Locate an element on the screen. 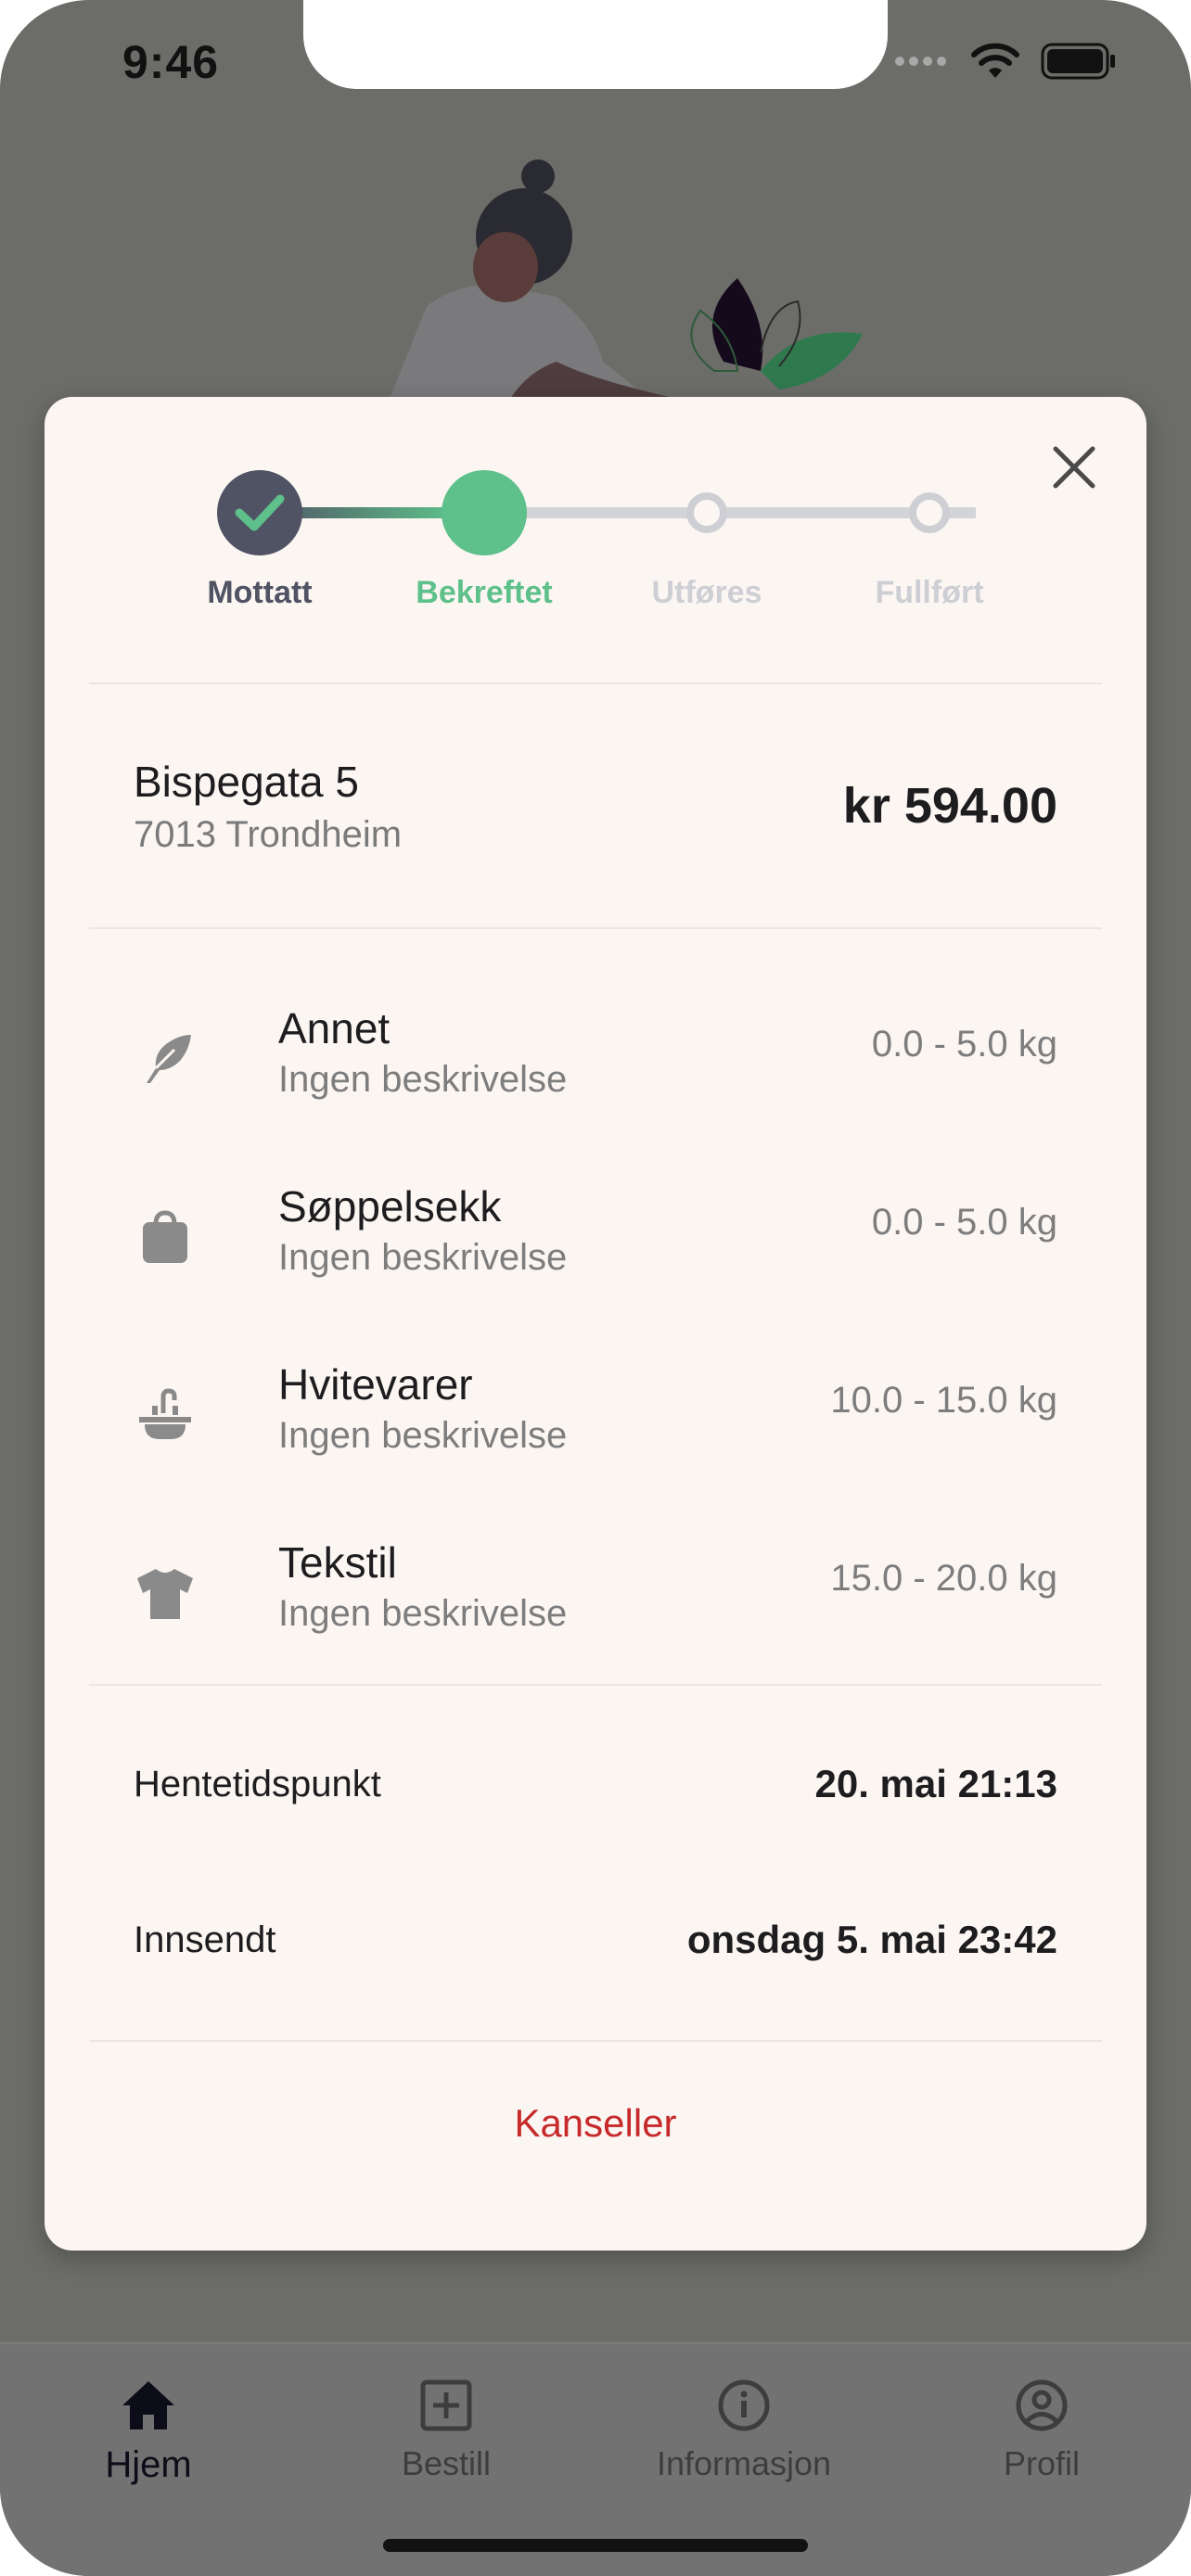  list-item: Tekstil Ingen beskrivelse 15.0 - 20.0 kg is located at coordinates (595, 1601).